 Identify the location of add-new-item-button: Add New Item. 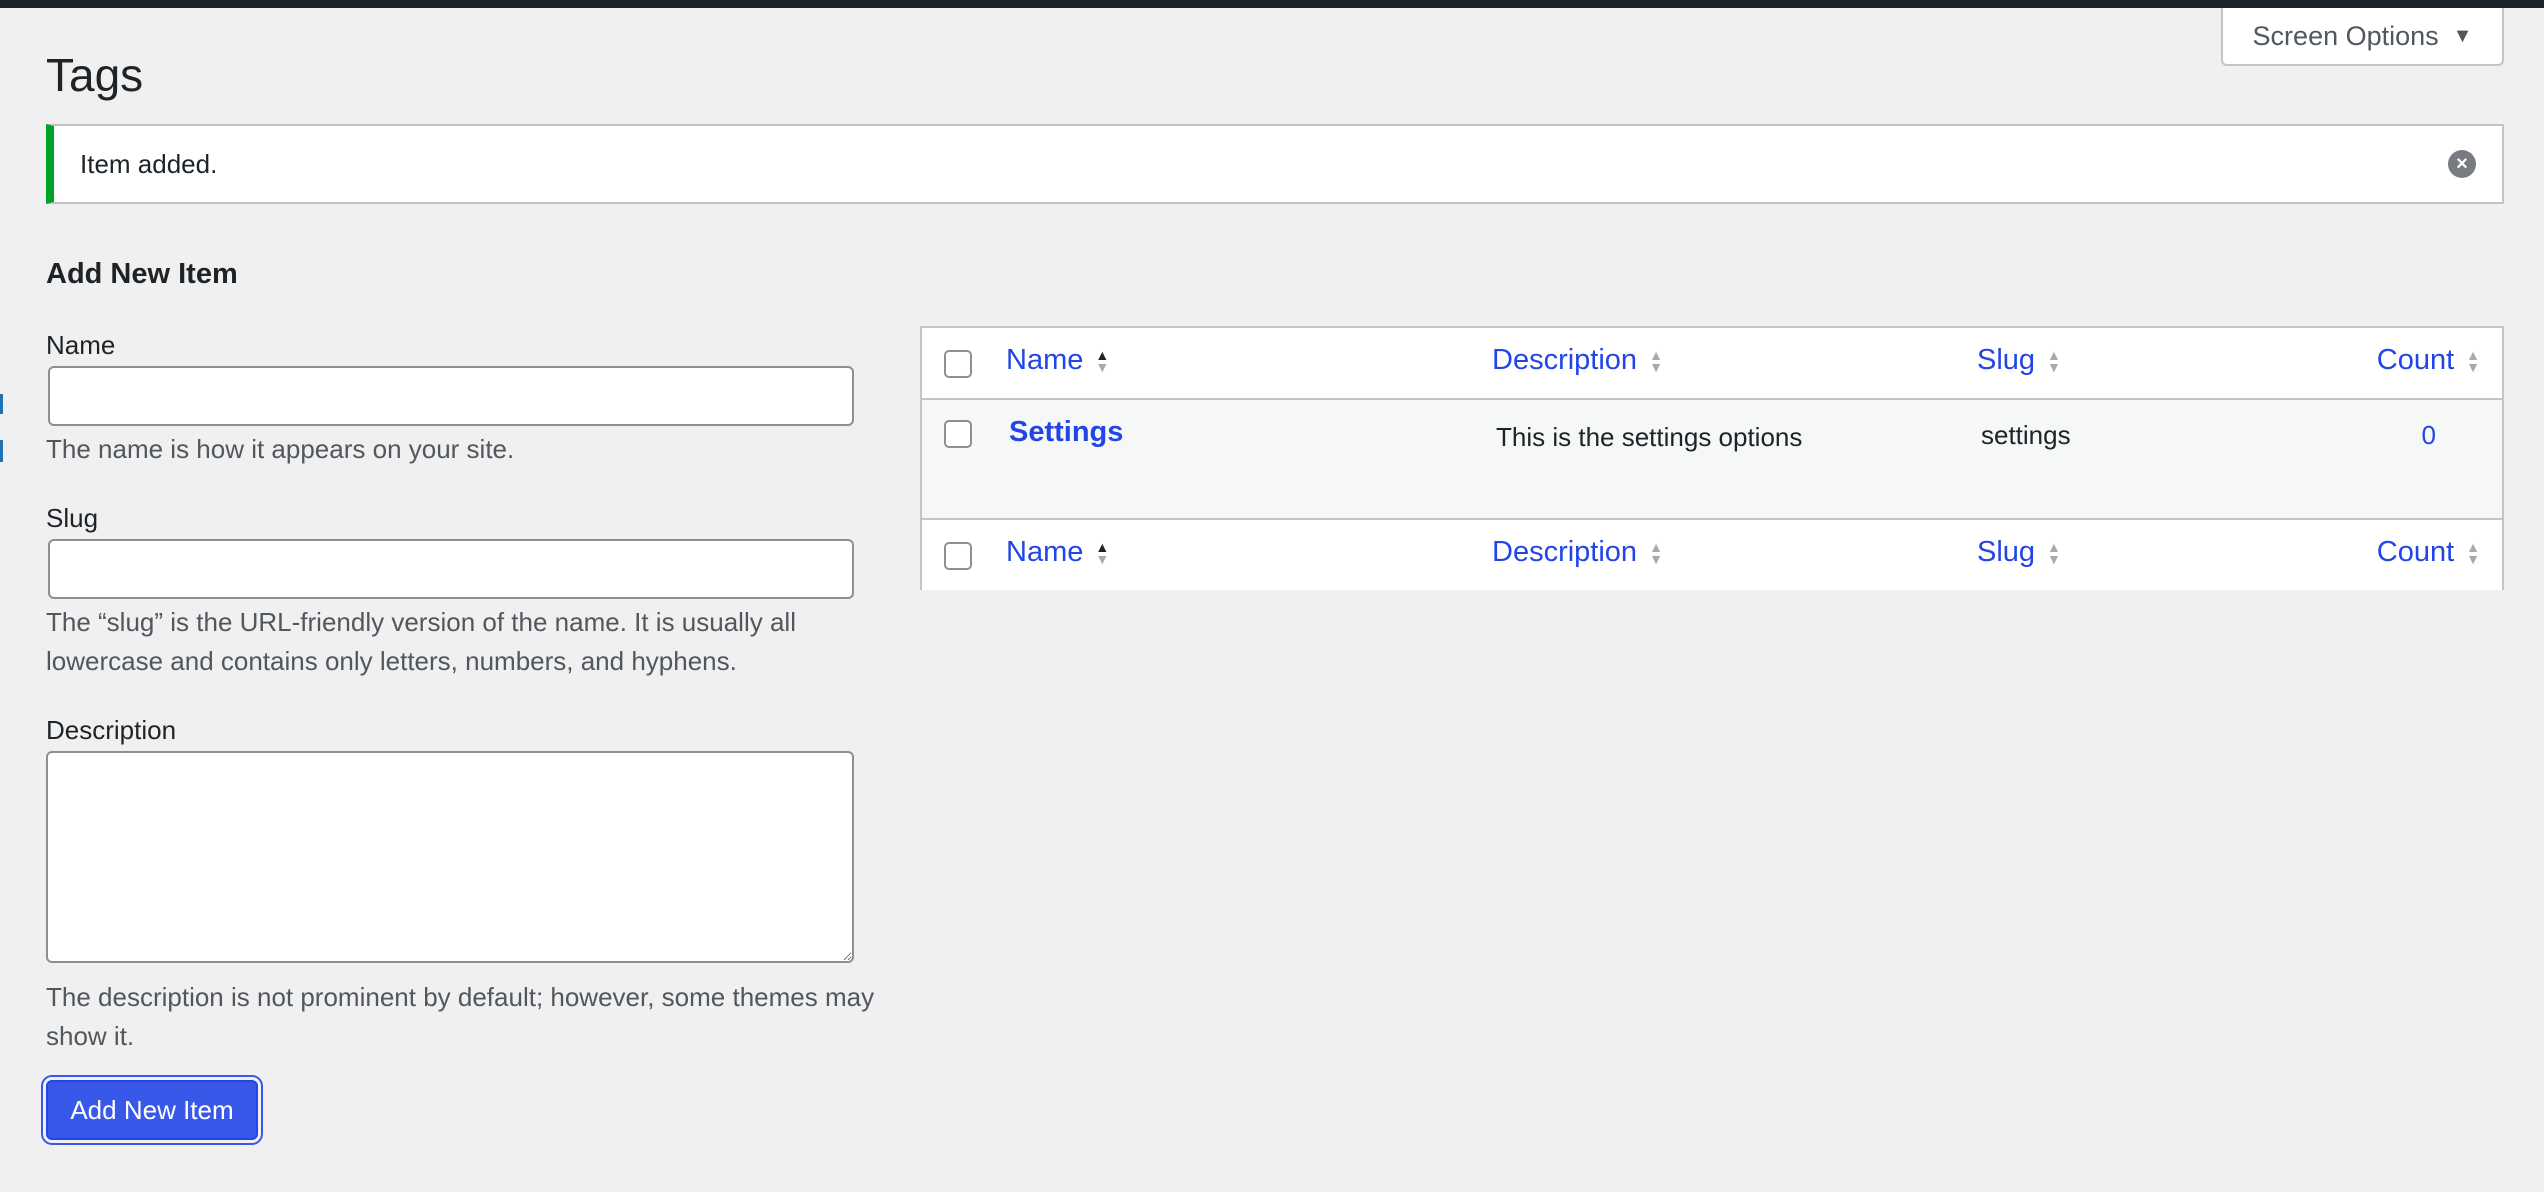
(152, 1110).